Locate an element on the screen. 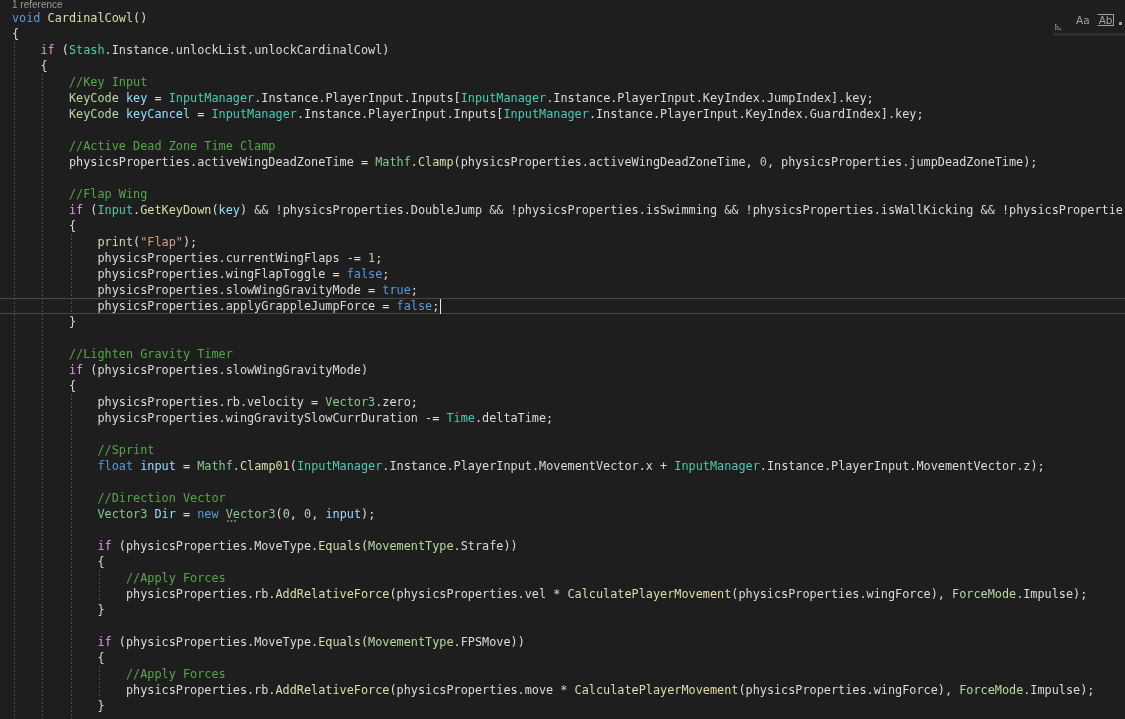 The image size is (1125, 719). code-line: //Direction Vector is located at coordinates (161, 498).